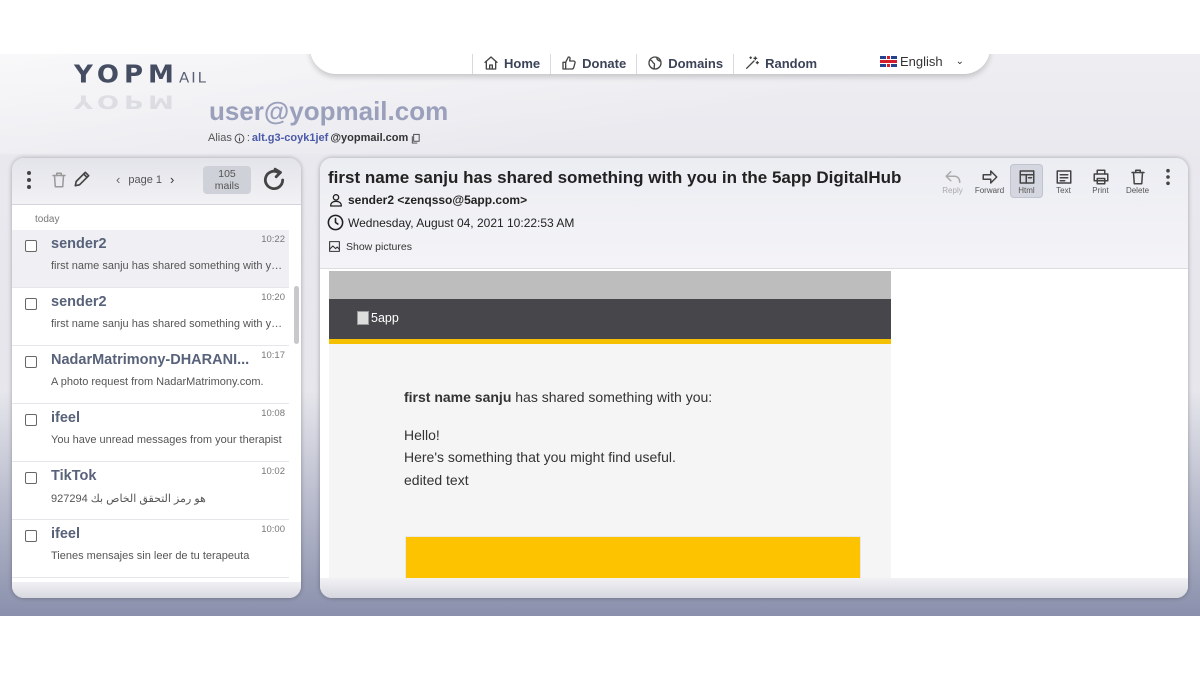 Image resolution: width=1200 pixels, height=675 pixels. I want to click on message-date: Wednesday, August 04, 2021 10:22:53 AM, so click(450, 222).